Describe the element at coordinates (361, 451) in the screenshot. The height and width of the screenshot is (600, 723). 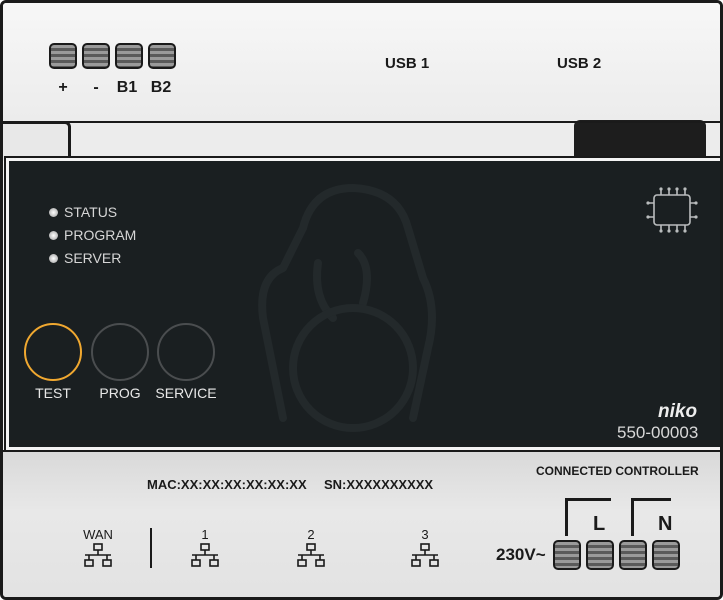
I see `bottom-divider` at that location.